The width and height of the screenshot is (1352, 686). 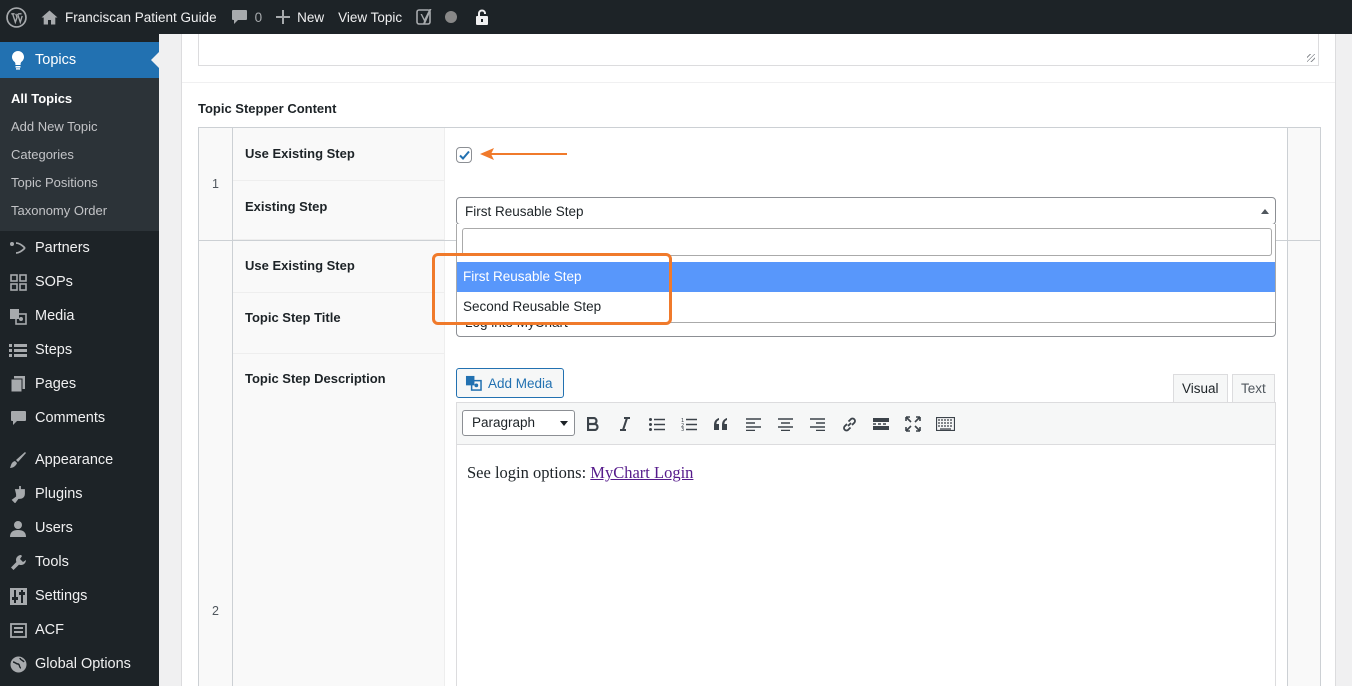 I want to click on numbered-list-icon: 123, so click(x=689, y=424).